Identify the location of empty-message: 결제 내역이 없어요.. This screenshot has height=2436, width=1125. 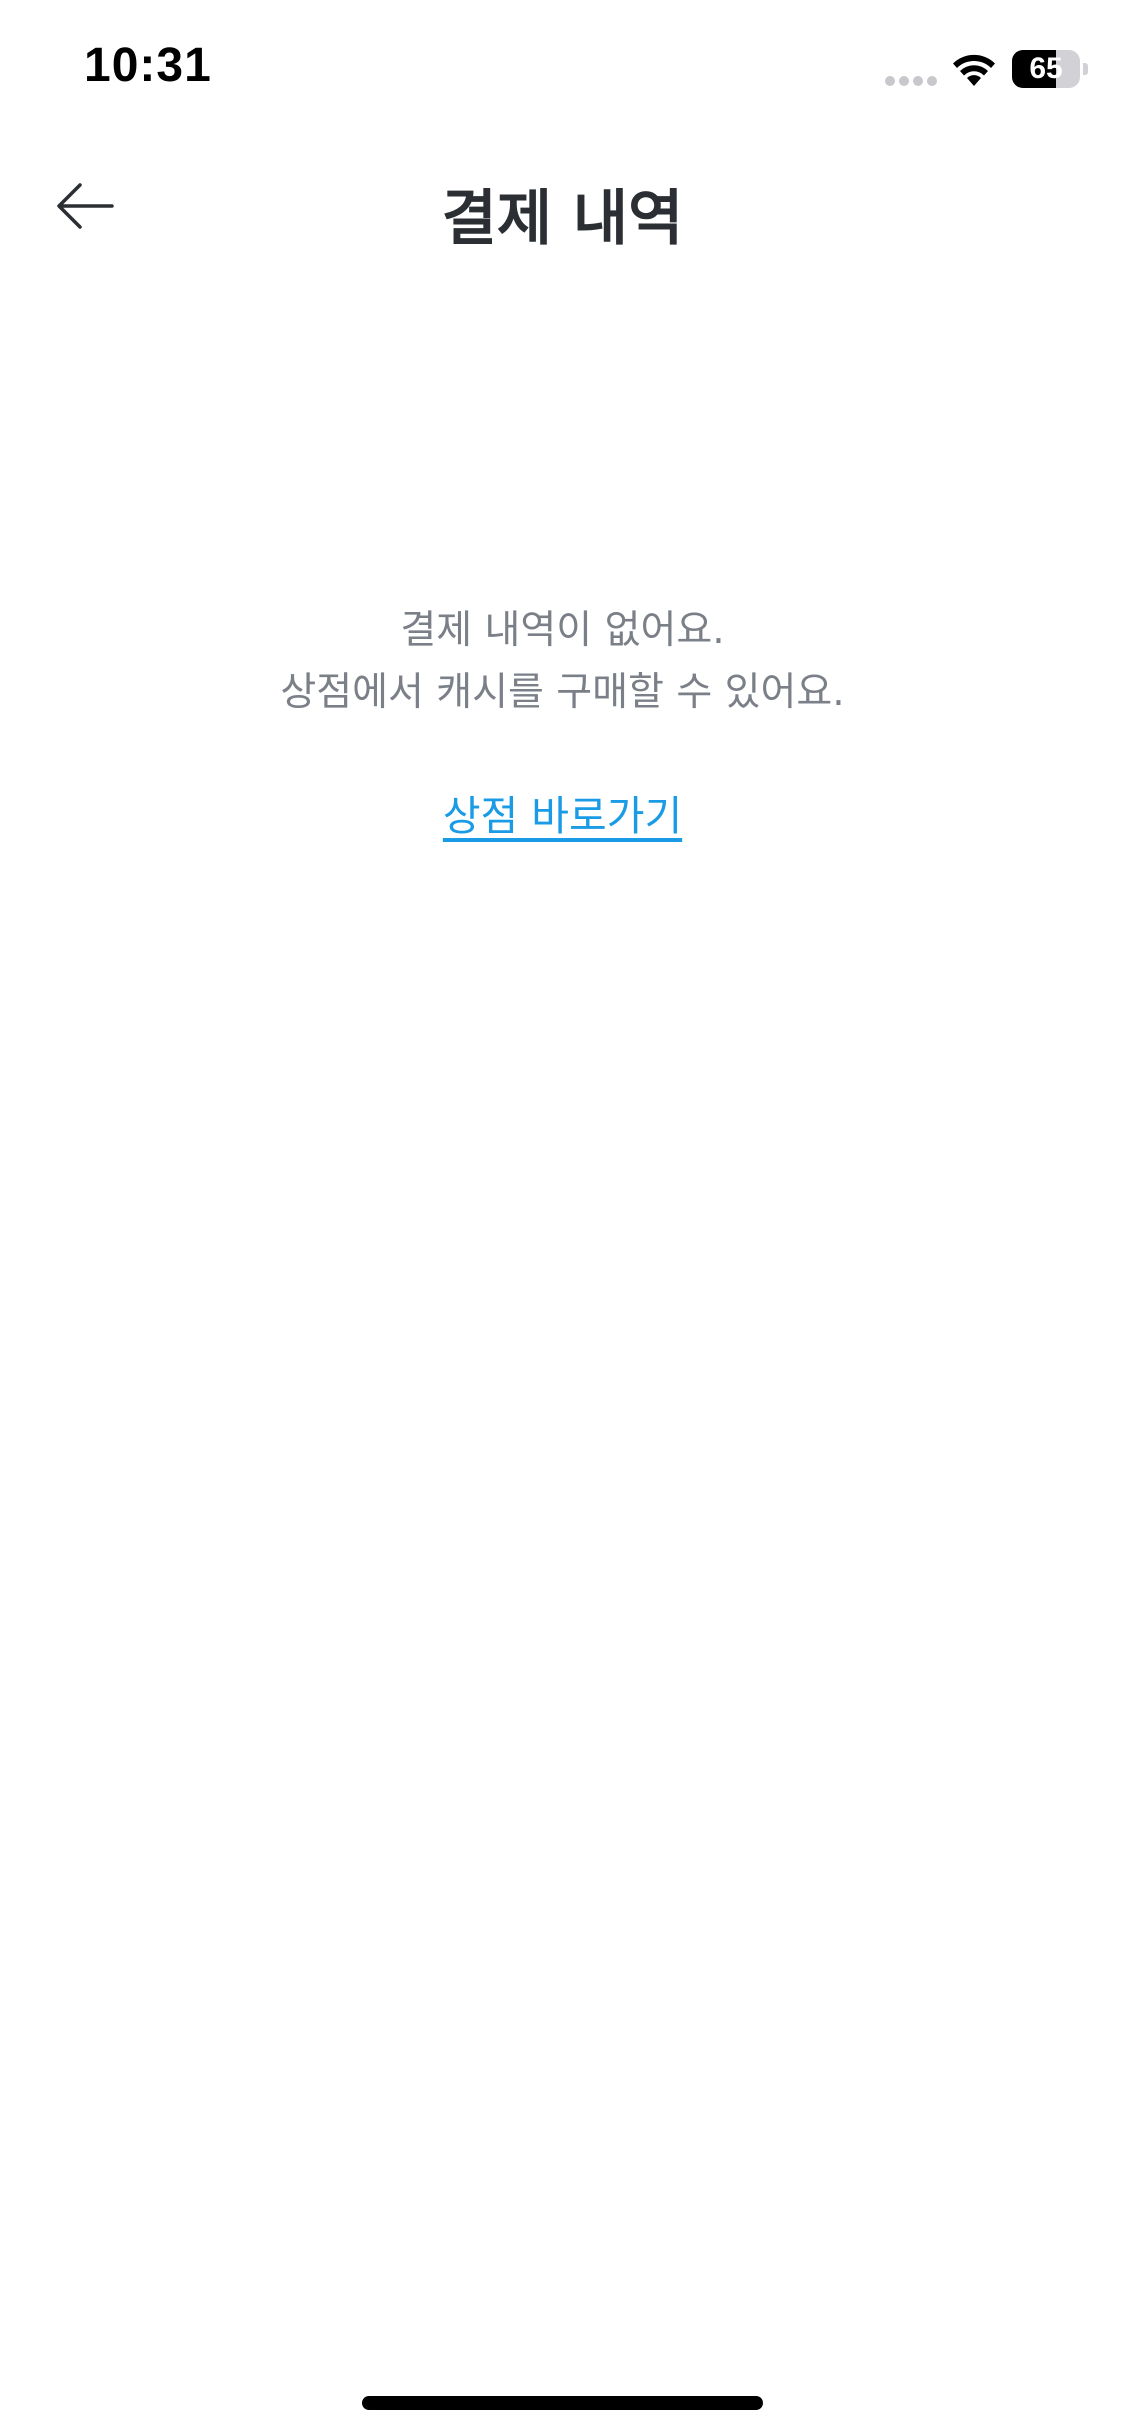
(562, 630).